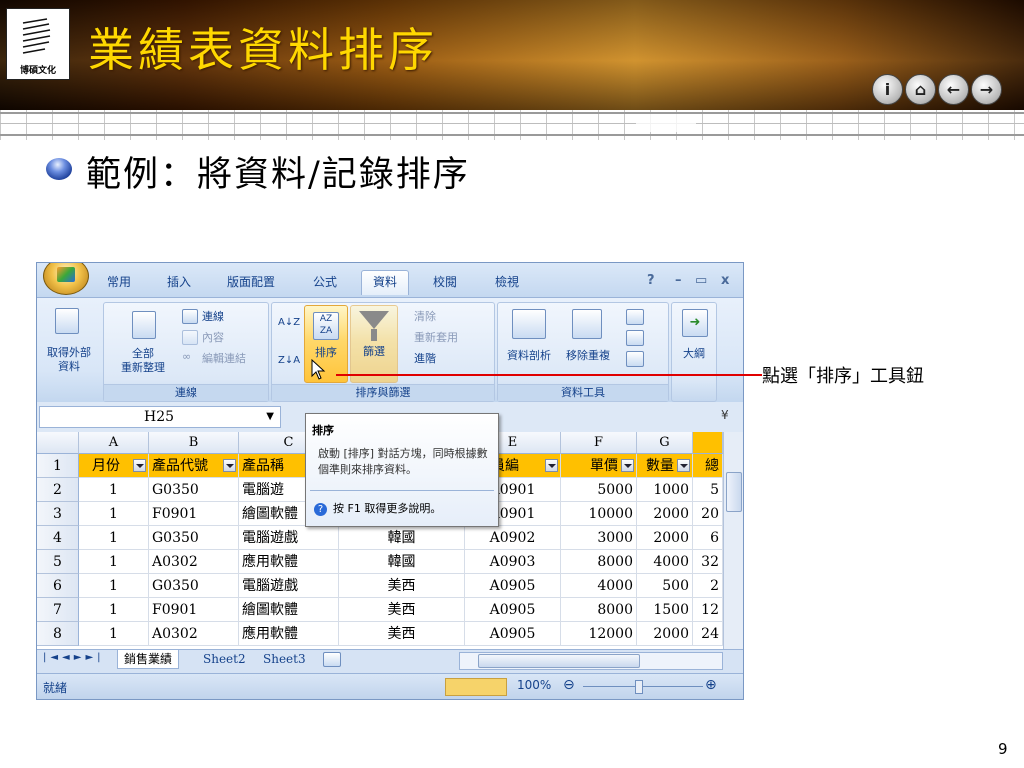 This screenshot has height=768, width=1024. Describe the element at coordinates (708, 586) in the screenshot. I see `table-cell: 2` at that location.